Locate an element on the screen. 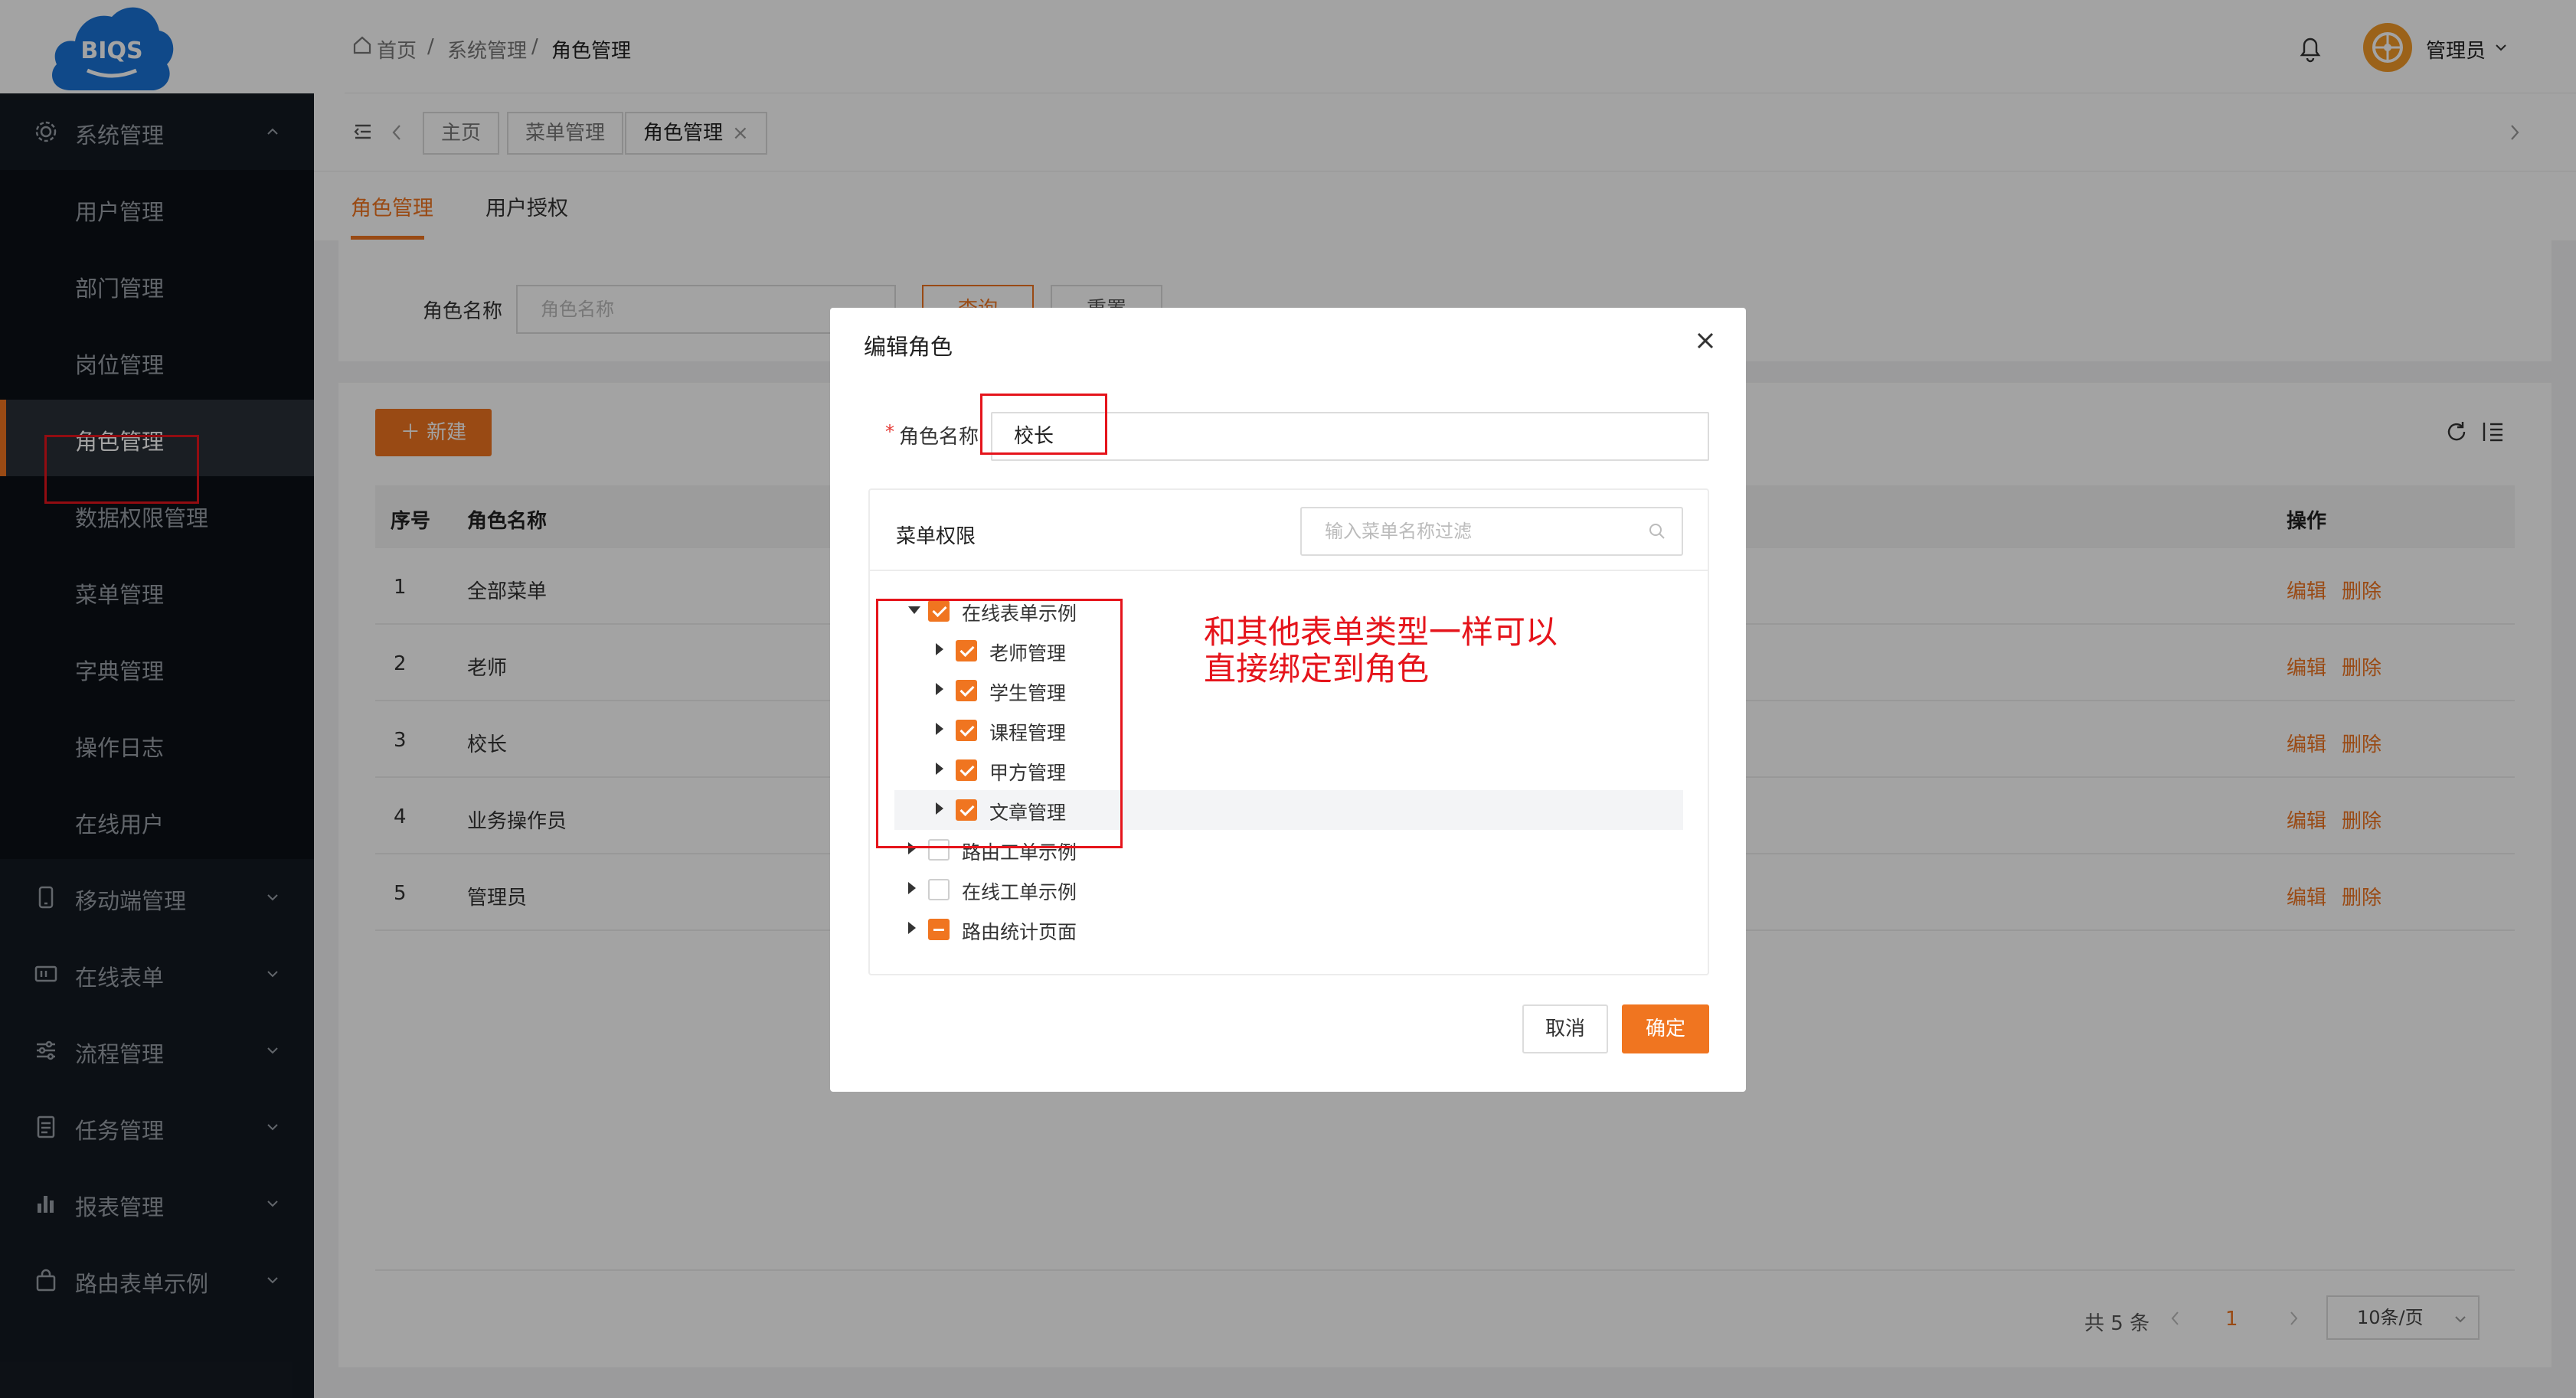  role-name-label: 角色名称 is located at coordinates (939, 437).